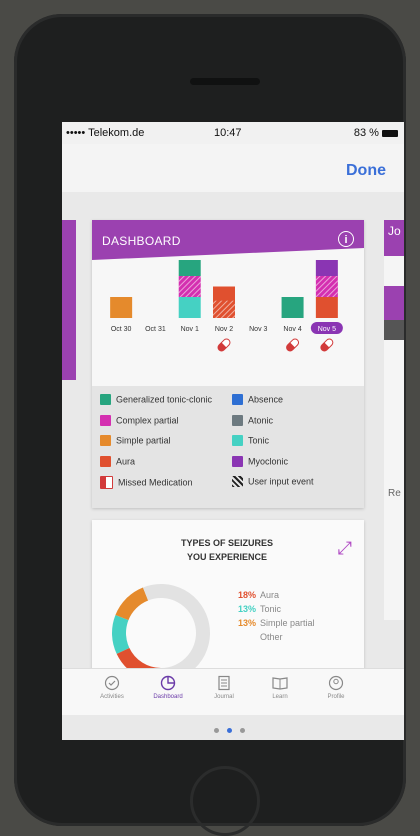 The image size is (420, 836). What do you see at coordinates (121, 329) in the screenshot?
I see `x-tick-label: Oct 30` at bounding box center [121, 329].